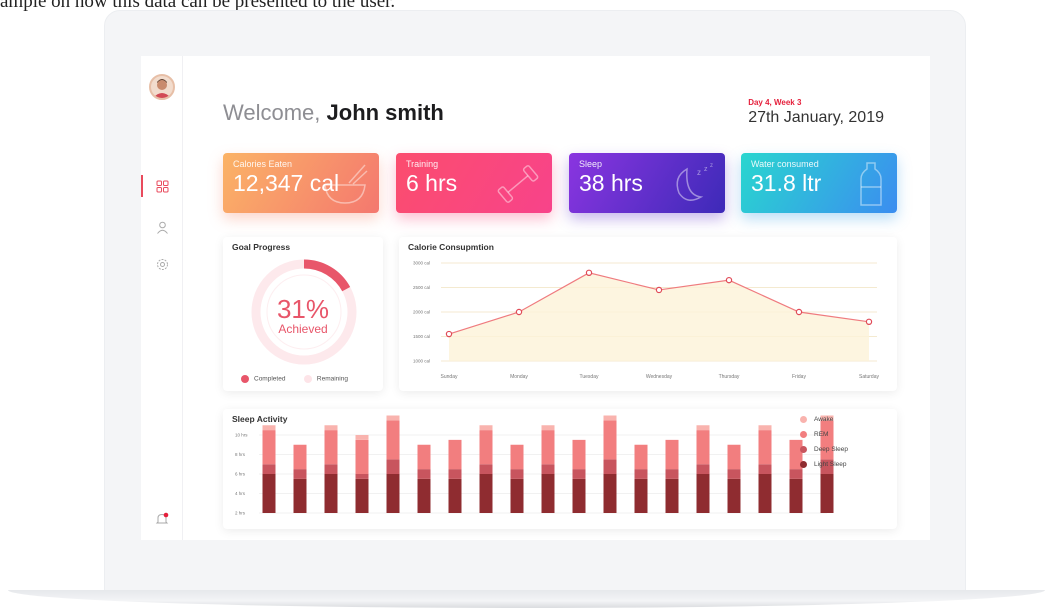 The height and width of the screenshot is (608, 1053). I want to click on nav-settings-button, so click(162, 264).